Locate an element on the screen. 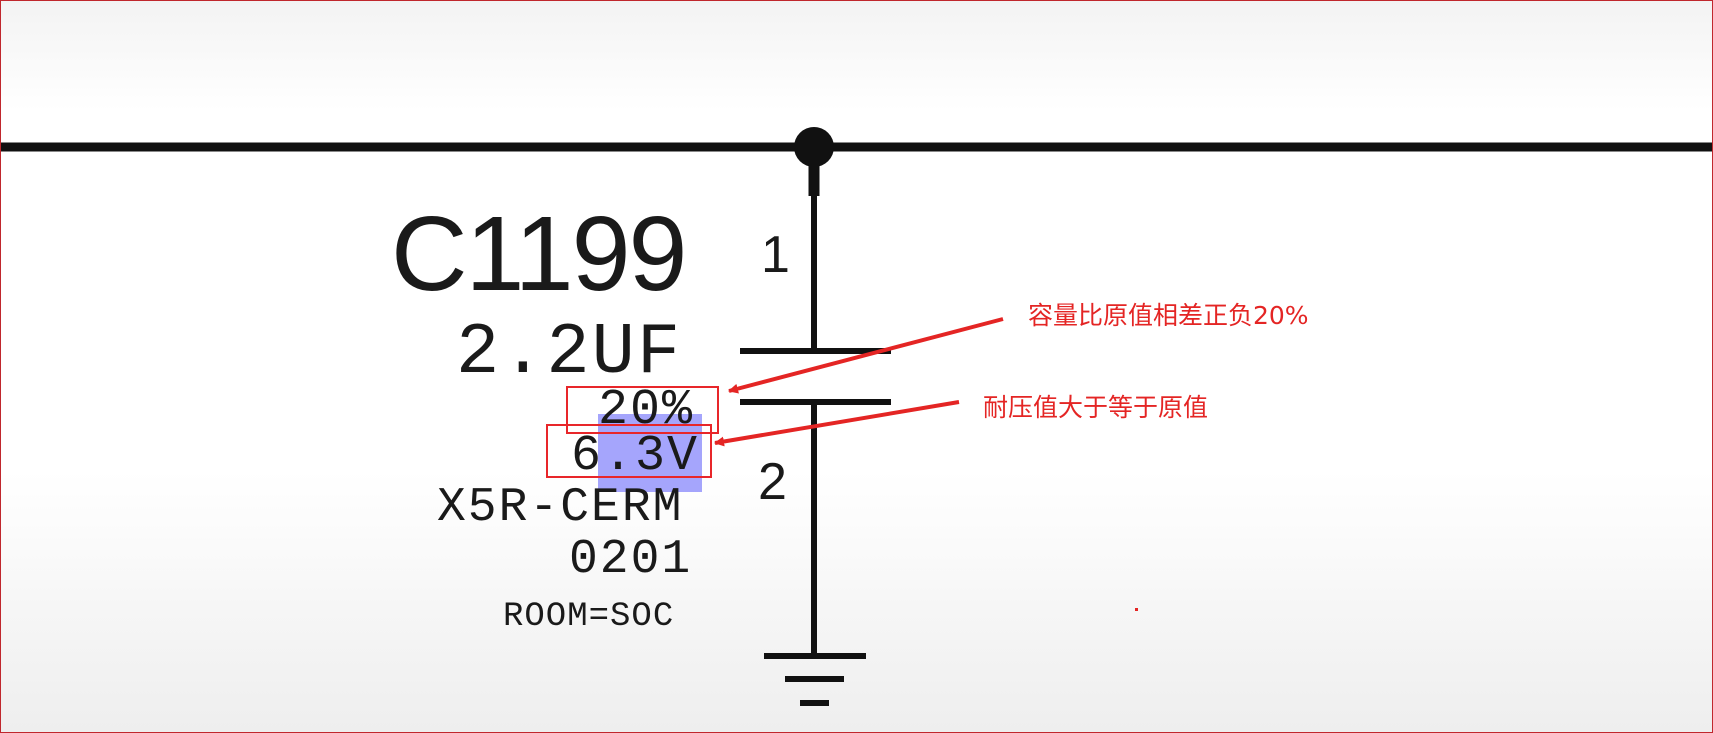 Image resolution: width=1713 pixels, height=733 pixels. ground-icon is located at coordinates (815, 679).